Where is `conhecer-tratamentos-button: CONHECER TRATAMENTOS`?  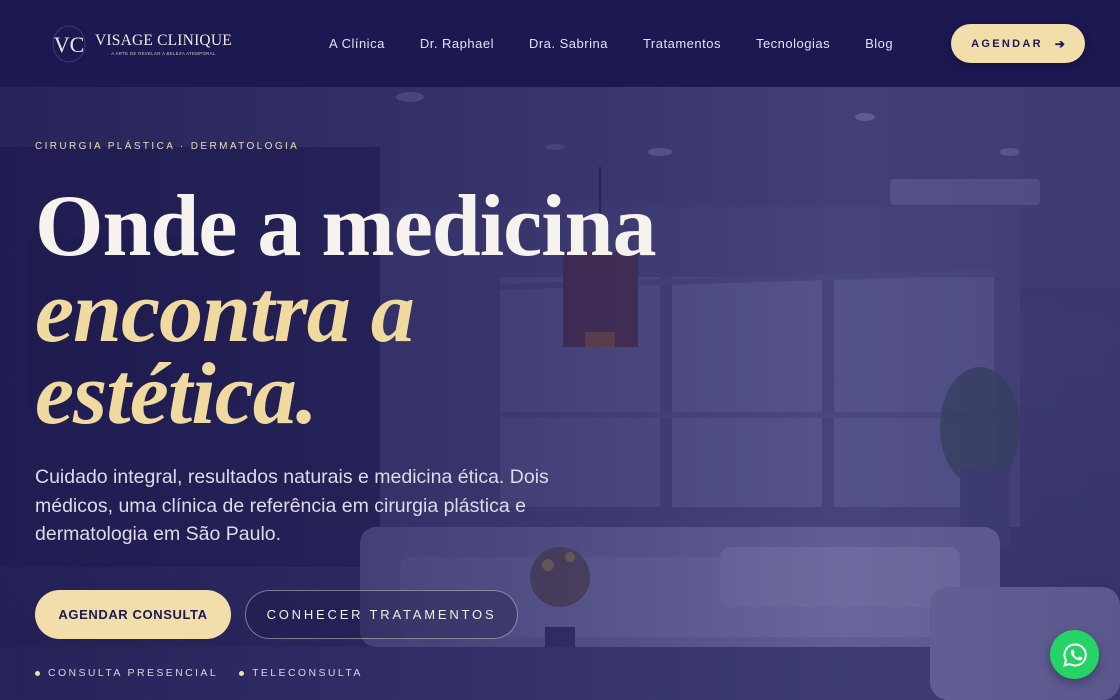
conhecer-tratamentos-button: CONHECER TRATAMENTOS is located at coordinates (381, 614).